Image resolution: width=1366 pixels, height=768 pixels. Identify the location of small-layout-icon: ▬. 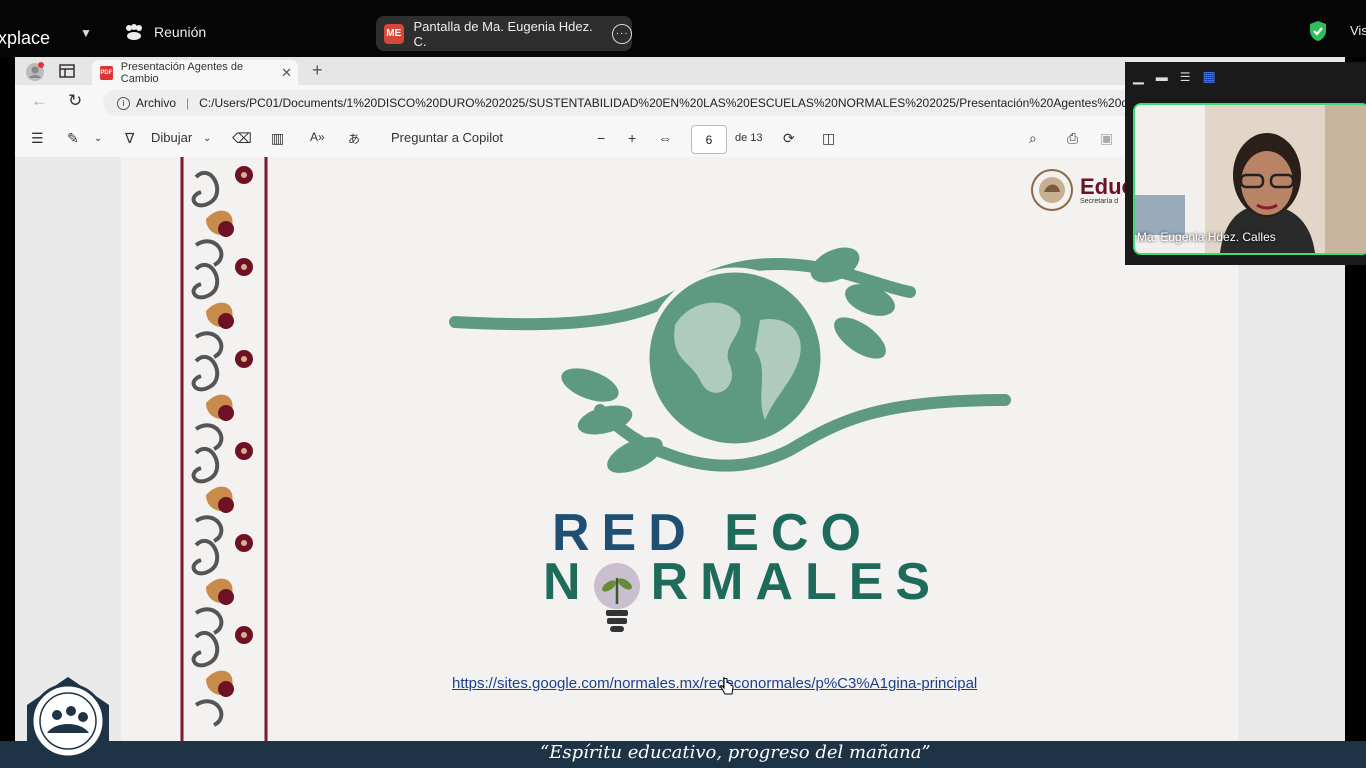
(1162, 77).